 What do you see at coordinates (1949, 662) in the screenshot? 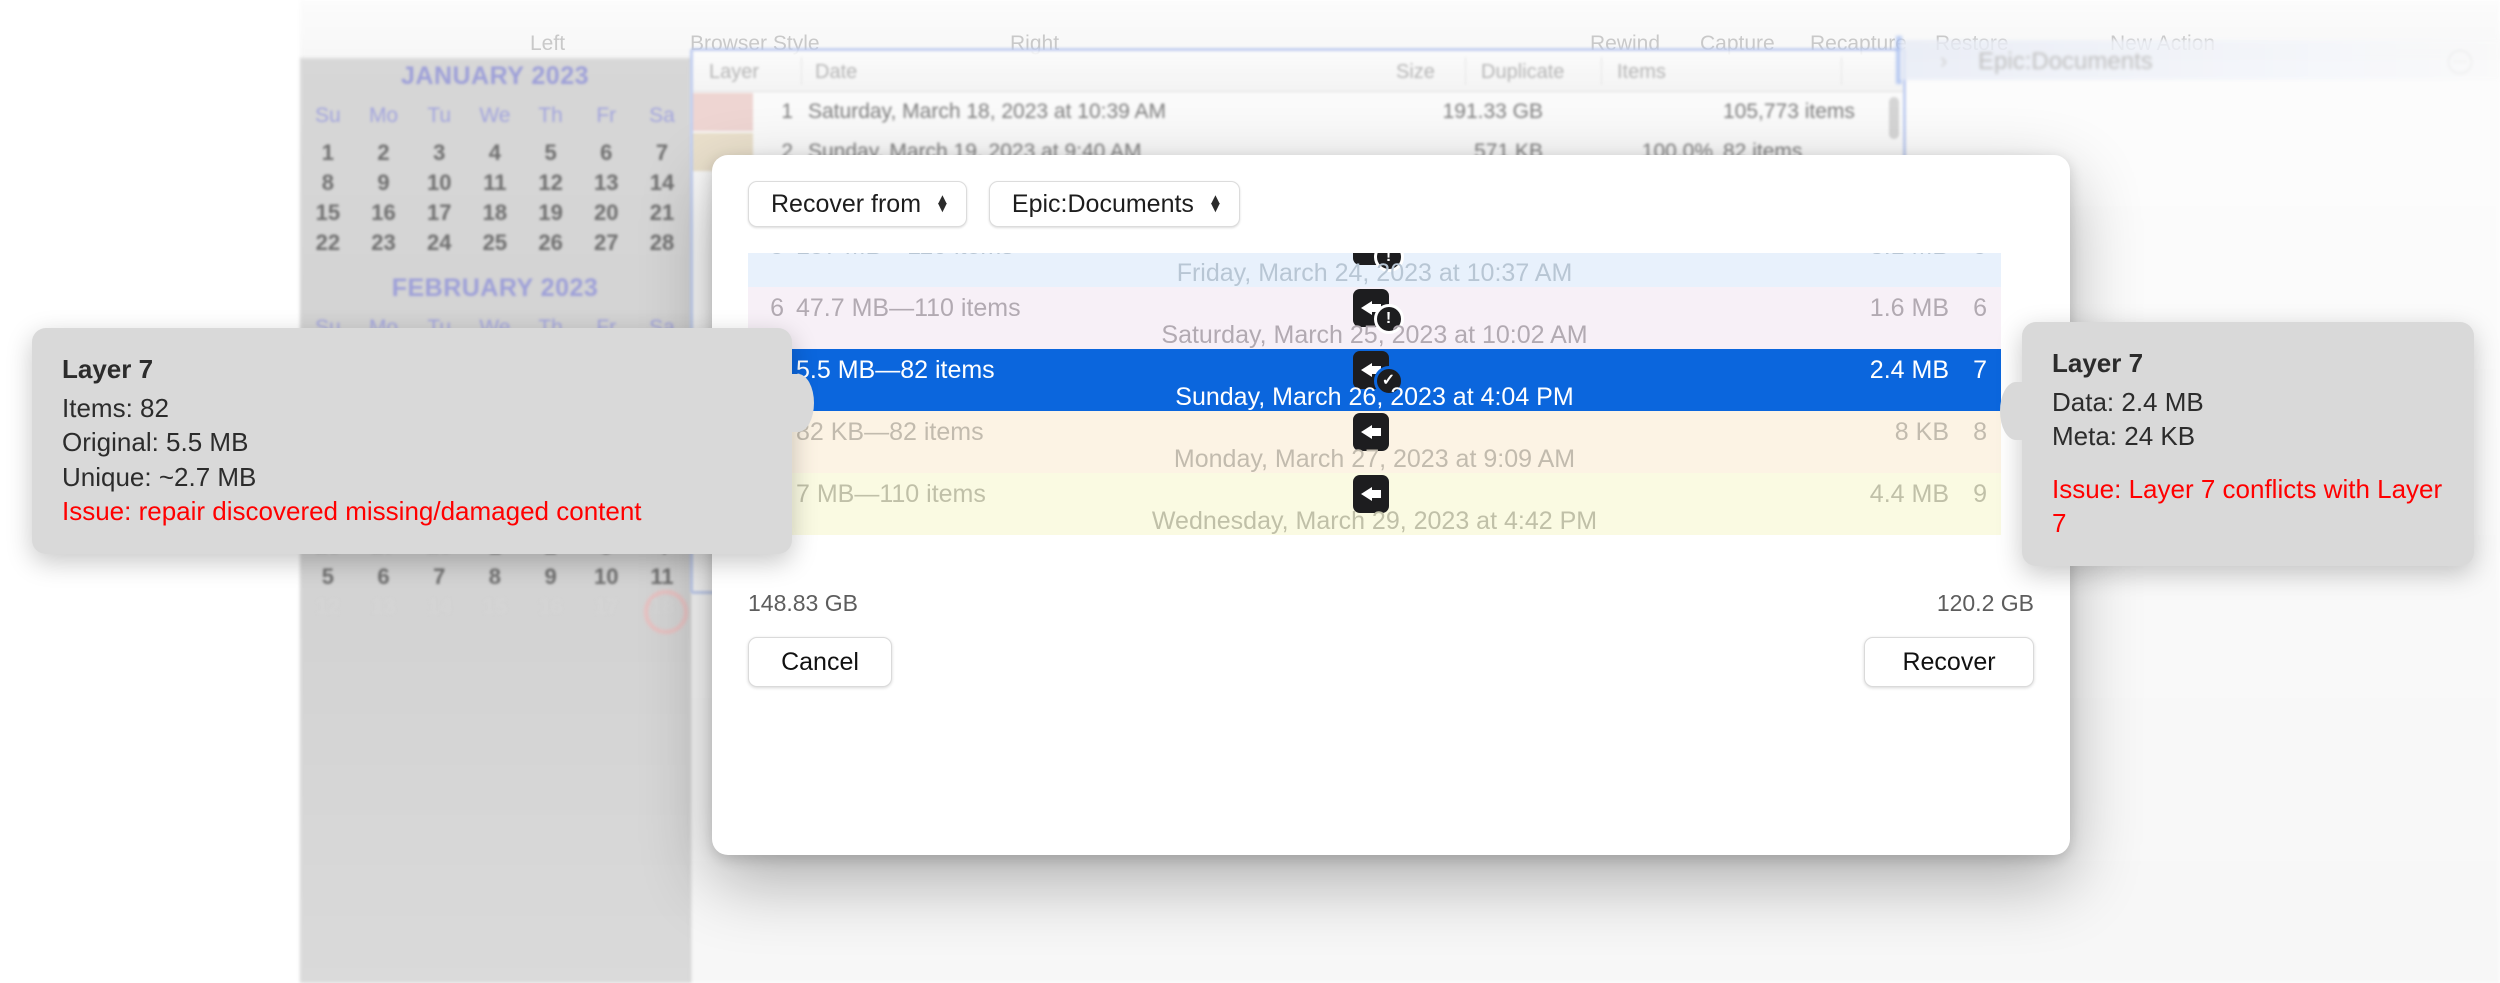
I see `recover-button: Recover` at bounding box center [1949, 662].